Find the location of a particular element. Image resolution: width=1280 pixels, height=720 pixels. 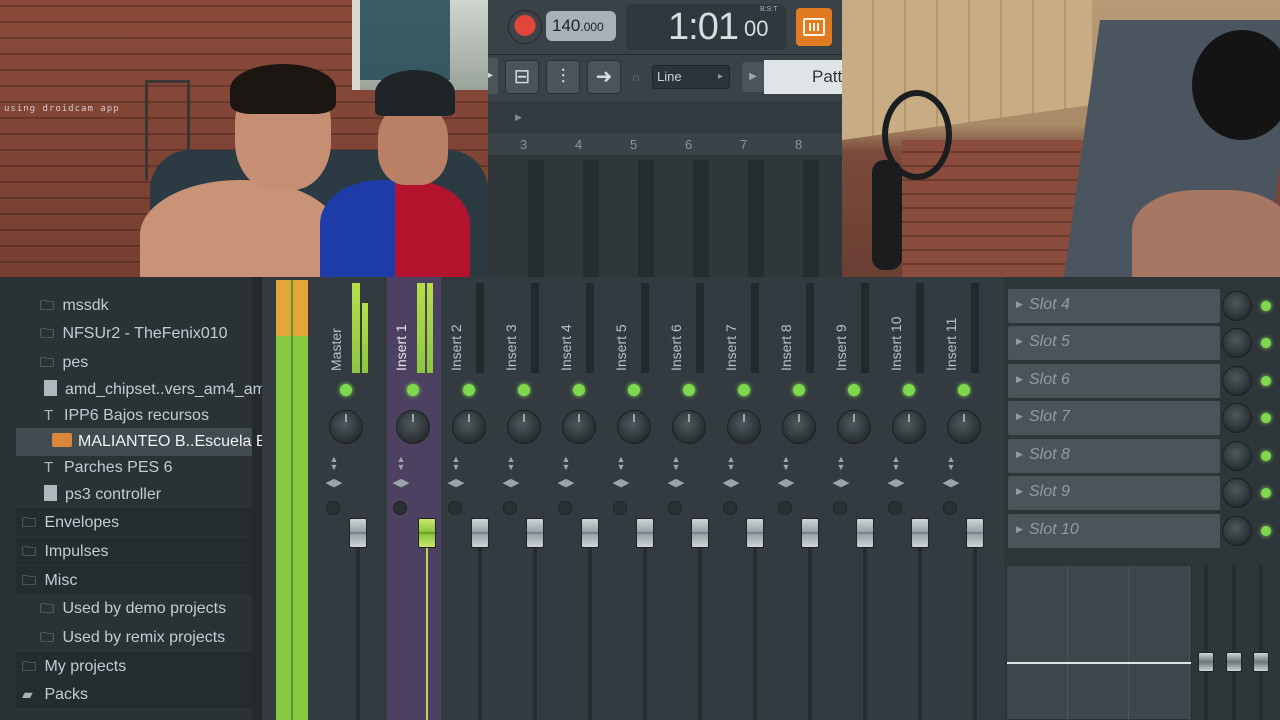

effect-slot-4: ▶ Slot 4 is located at coordinates (1114, 306).